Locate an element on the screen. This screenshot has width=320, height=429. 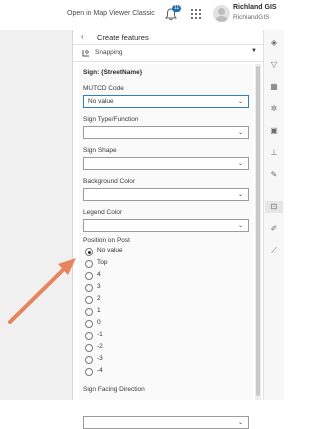
panel-title: Create features is located at coordinates (123, 37).